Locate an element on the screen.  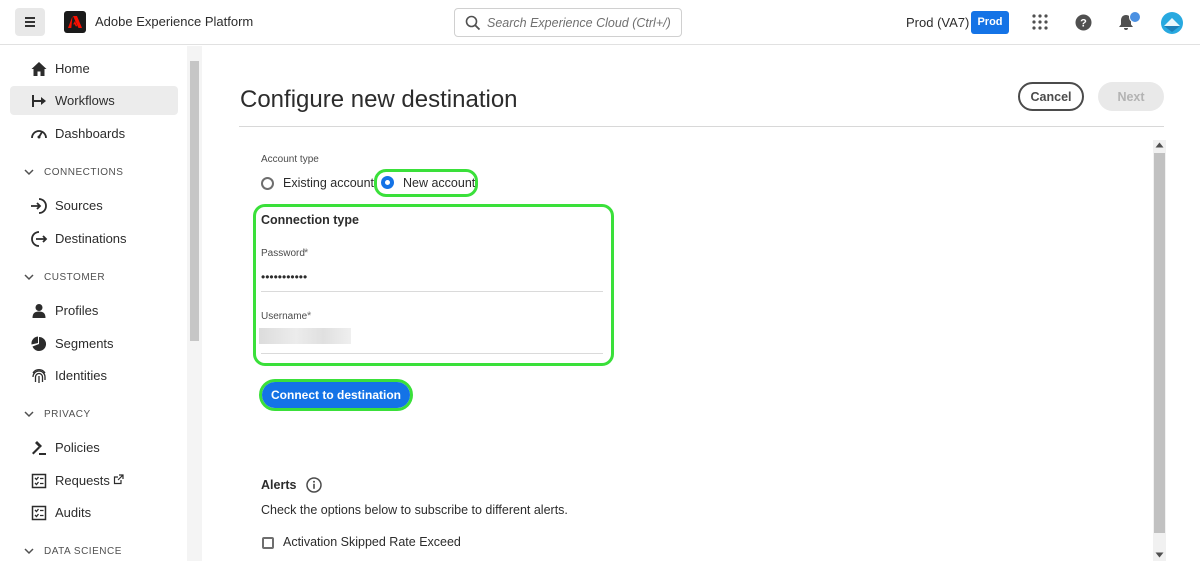
sidebar-scrollbar is located at coordinates (194, 303).